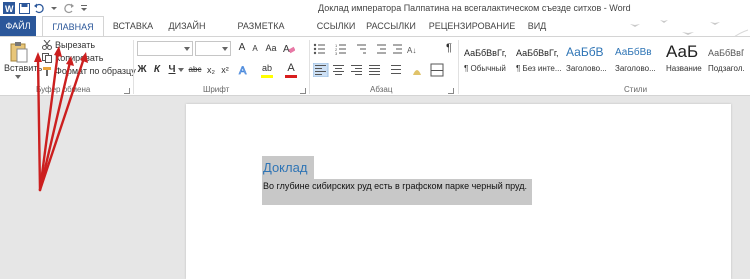 The height and width of the screenshot is (279, 750). I want to click on text-effects-icon: A, so click(244, 70).